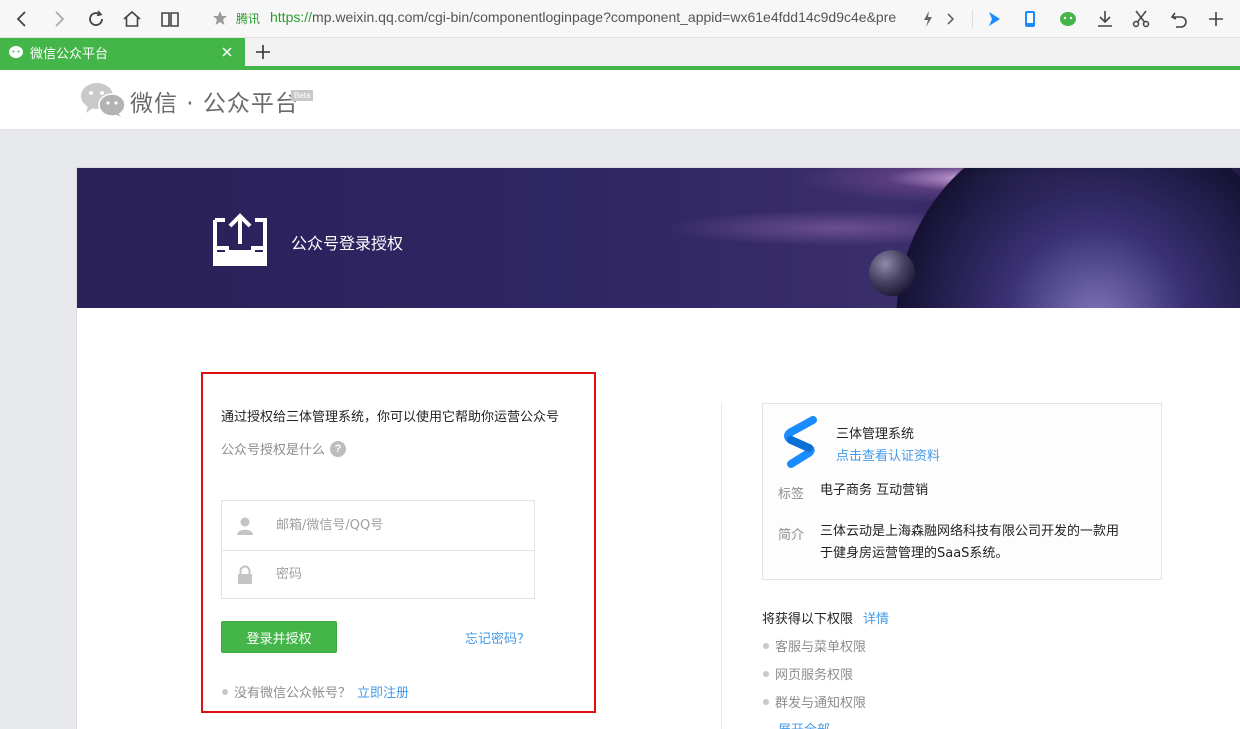  Describe the element at coordinates (302, 95) in the screenshot. I see `beta-badge: Beta` at that location.